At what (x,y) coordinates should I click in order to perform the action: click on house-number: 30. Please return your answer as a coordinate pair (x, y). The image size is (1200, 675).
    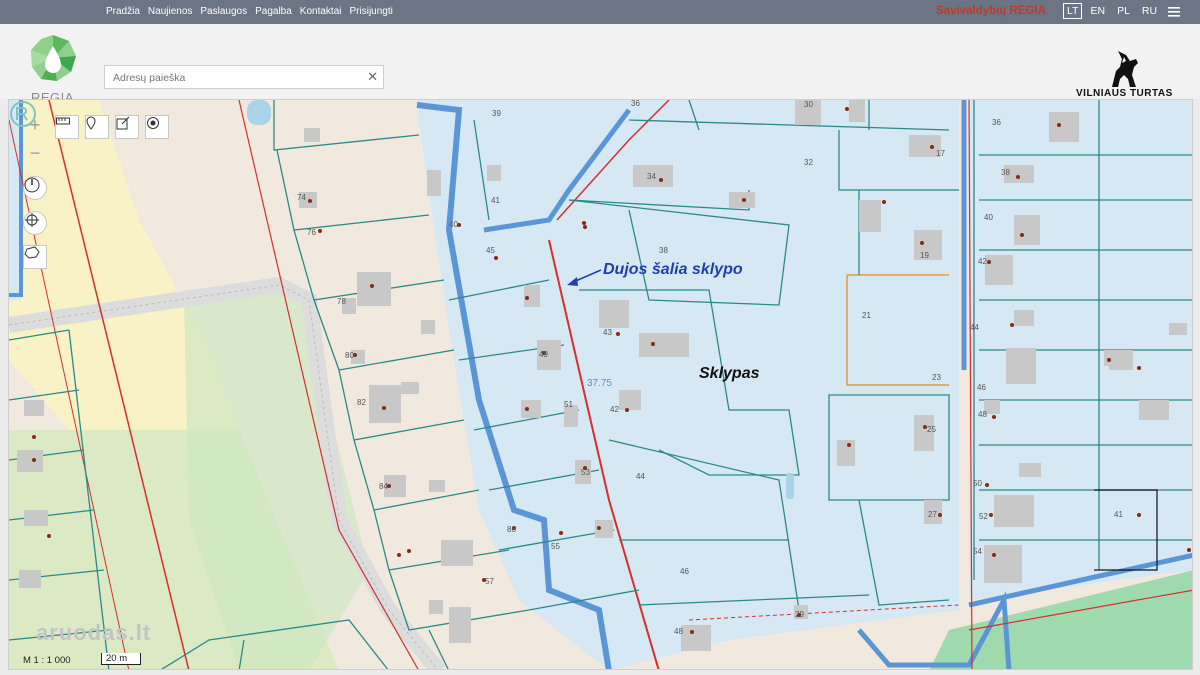
    Looking at the image, I should click on (808, 104).